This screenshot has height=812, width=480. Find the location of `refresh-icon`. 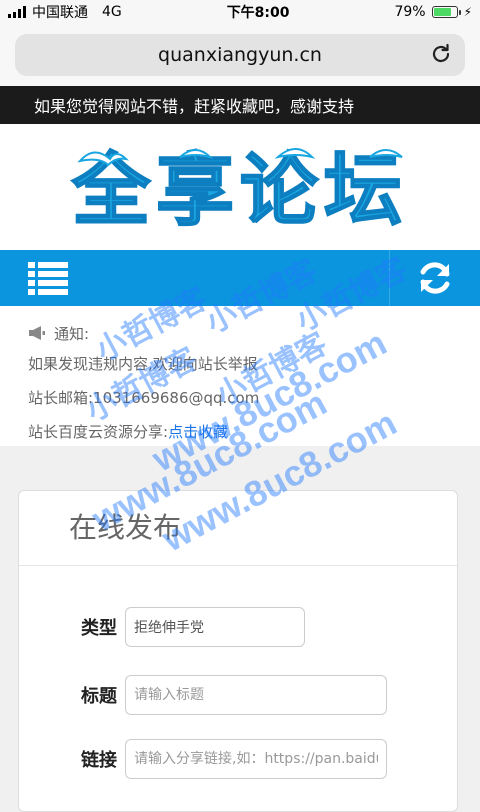

refresh-icon is located at coordinates (435, 278).